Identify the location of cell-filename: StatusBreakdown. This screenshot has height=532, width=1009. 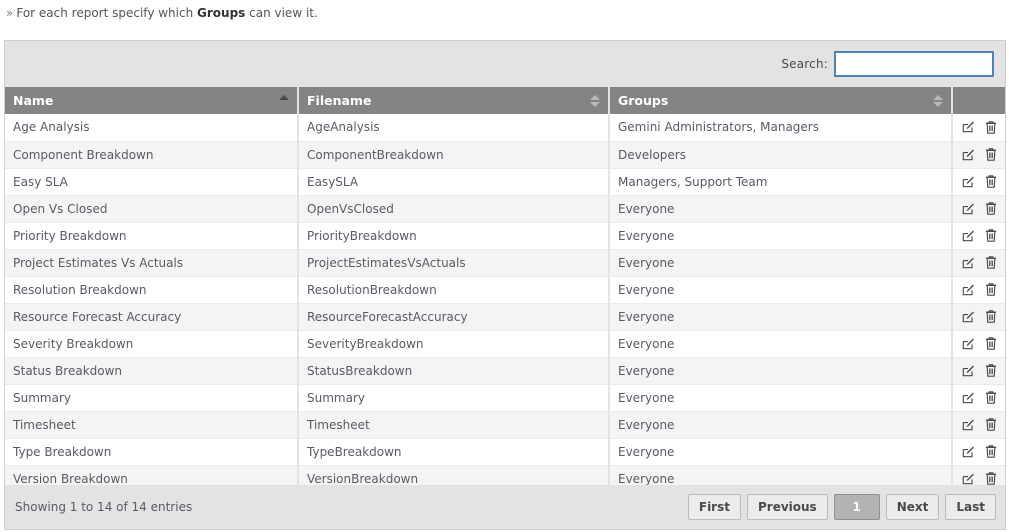
(454, 371).